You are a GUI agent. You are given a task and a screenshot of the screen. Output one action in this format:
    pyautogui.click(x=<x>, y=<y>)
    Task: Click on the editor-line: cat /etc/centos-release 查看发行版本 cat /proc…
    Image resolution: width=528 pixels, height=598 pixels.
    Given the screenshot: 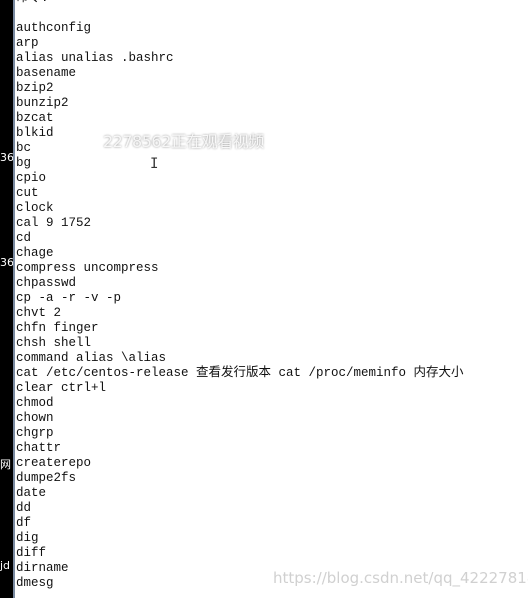 What is the action you would take?
    pyautogui.click(x=272, y=373)
    